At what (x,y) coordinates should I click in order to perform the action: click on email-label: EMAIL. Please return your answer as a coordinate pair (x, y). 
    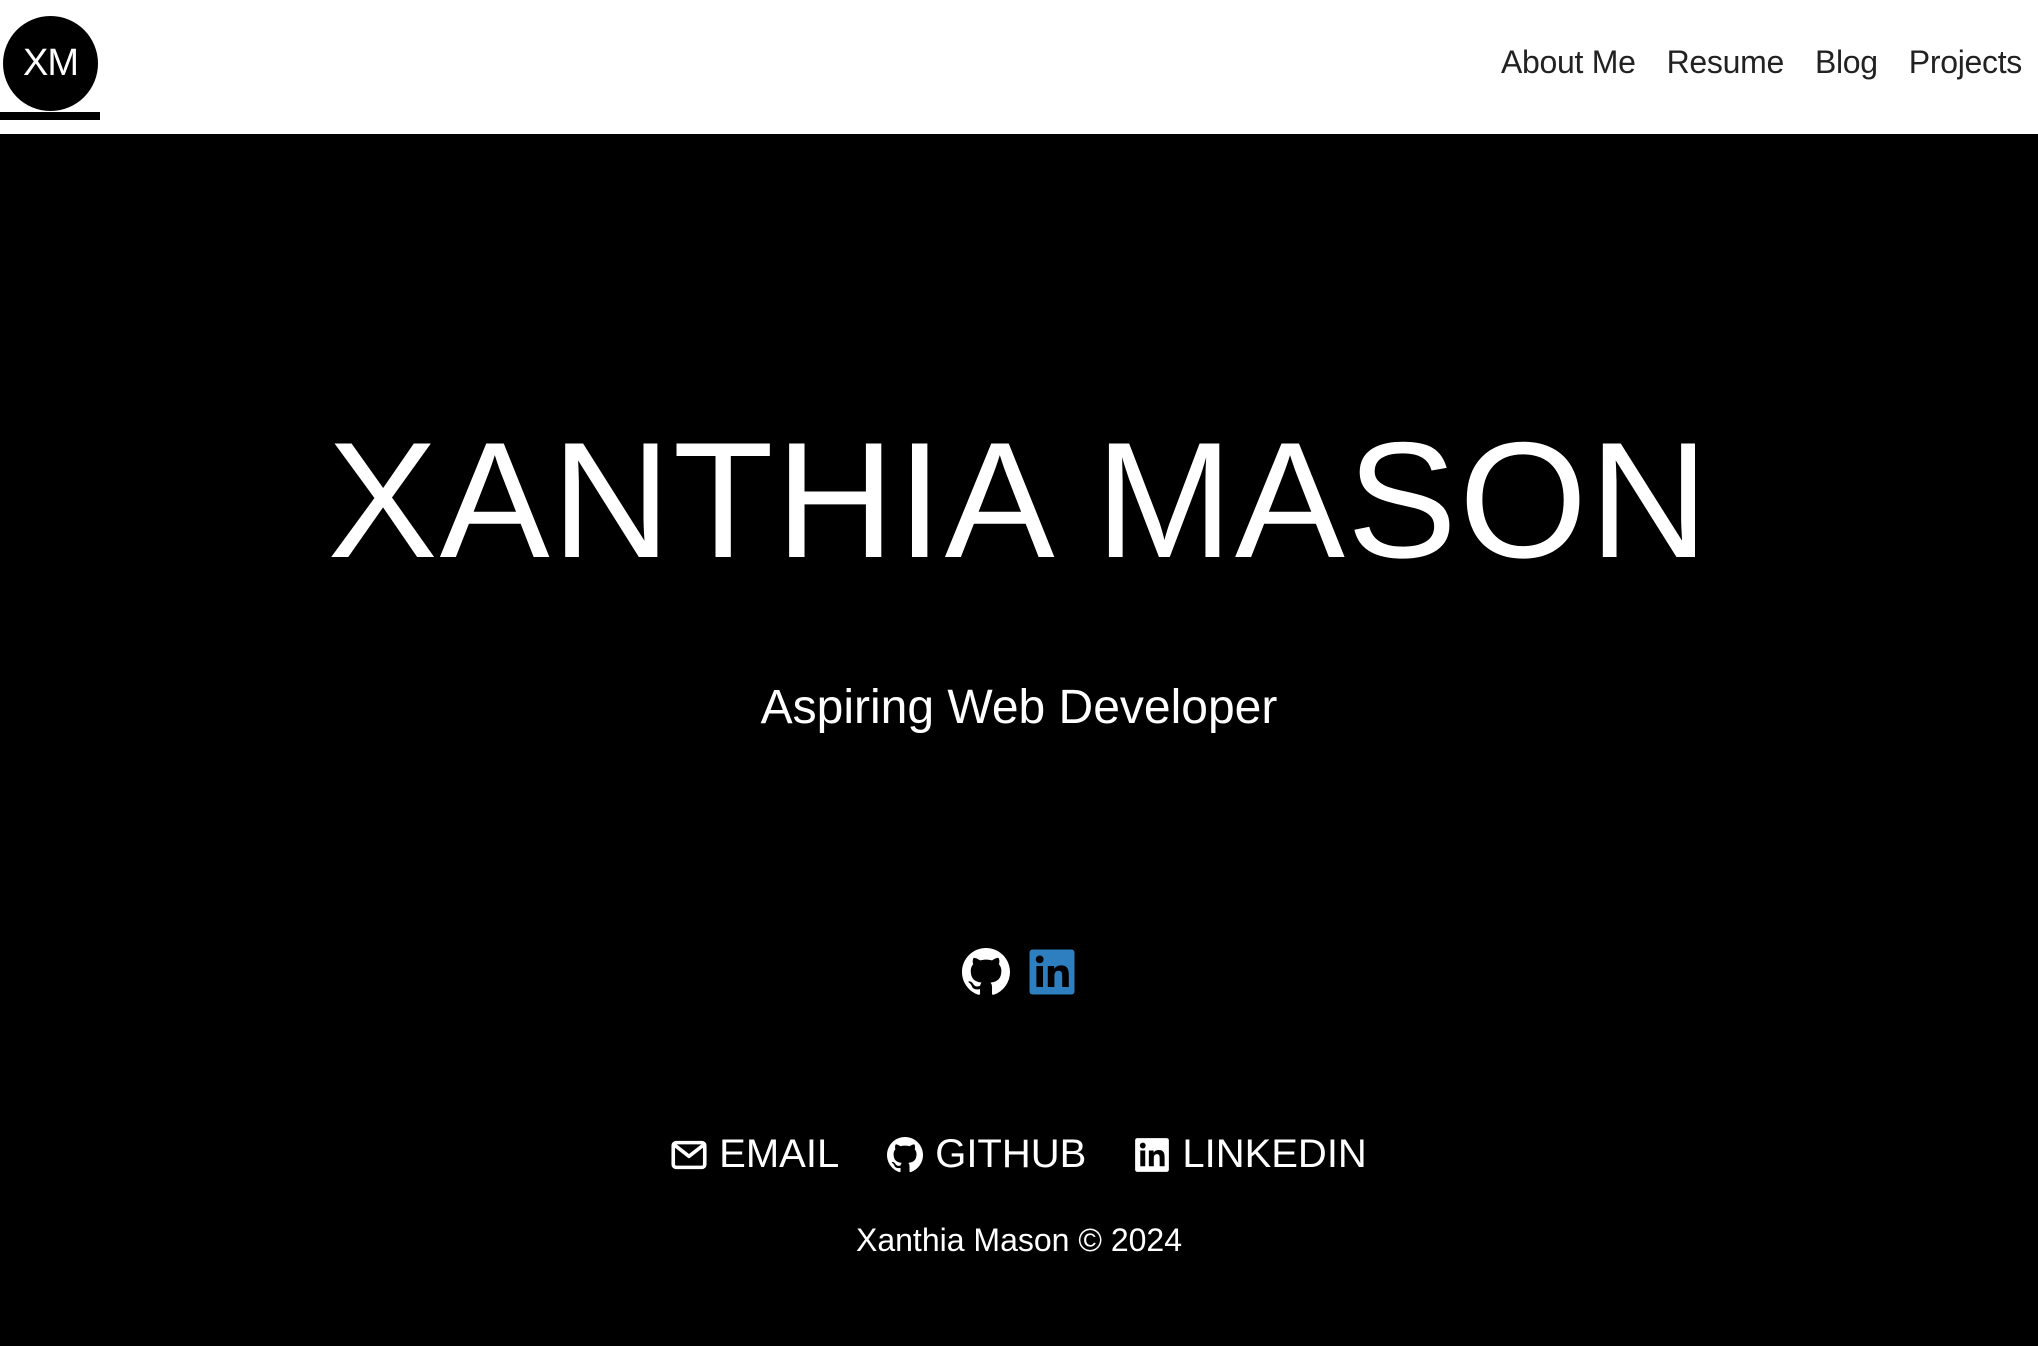
    Looking at the image, I should click on (779, 1154).